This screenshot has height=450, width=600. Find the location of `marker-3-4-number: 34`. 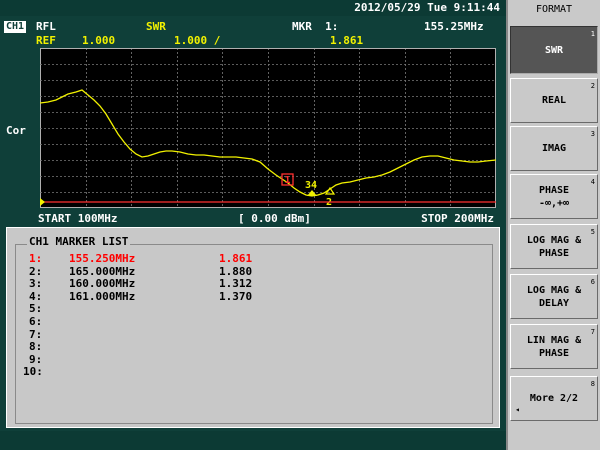

marker-3-4-number: 34 is located at coordinates (311, 185).